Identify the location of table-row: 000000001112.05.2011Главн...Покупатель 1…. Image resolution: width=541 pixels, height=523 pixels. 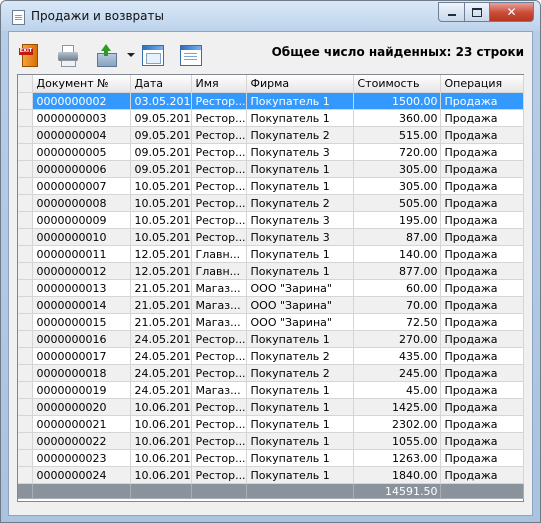
(271, 254).